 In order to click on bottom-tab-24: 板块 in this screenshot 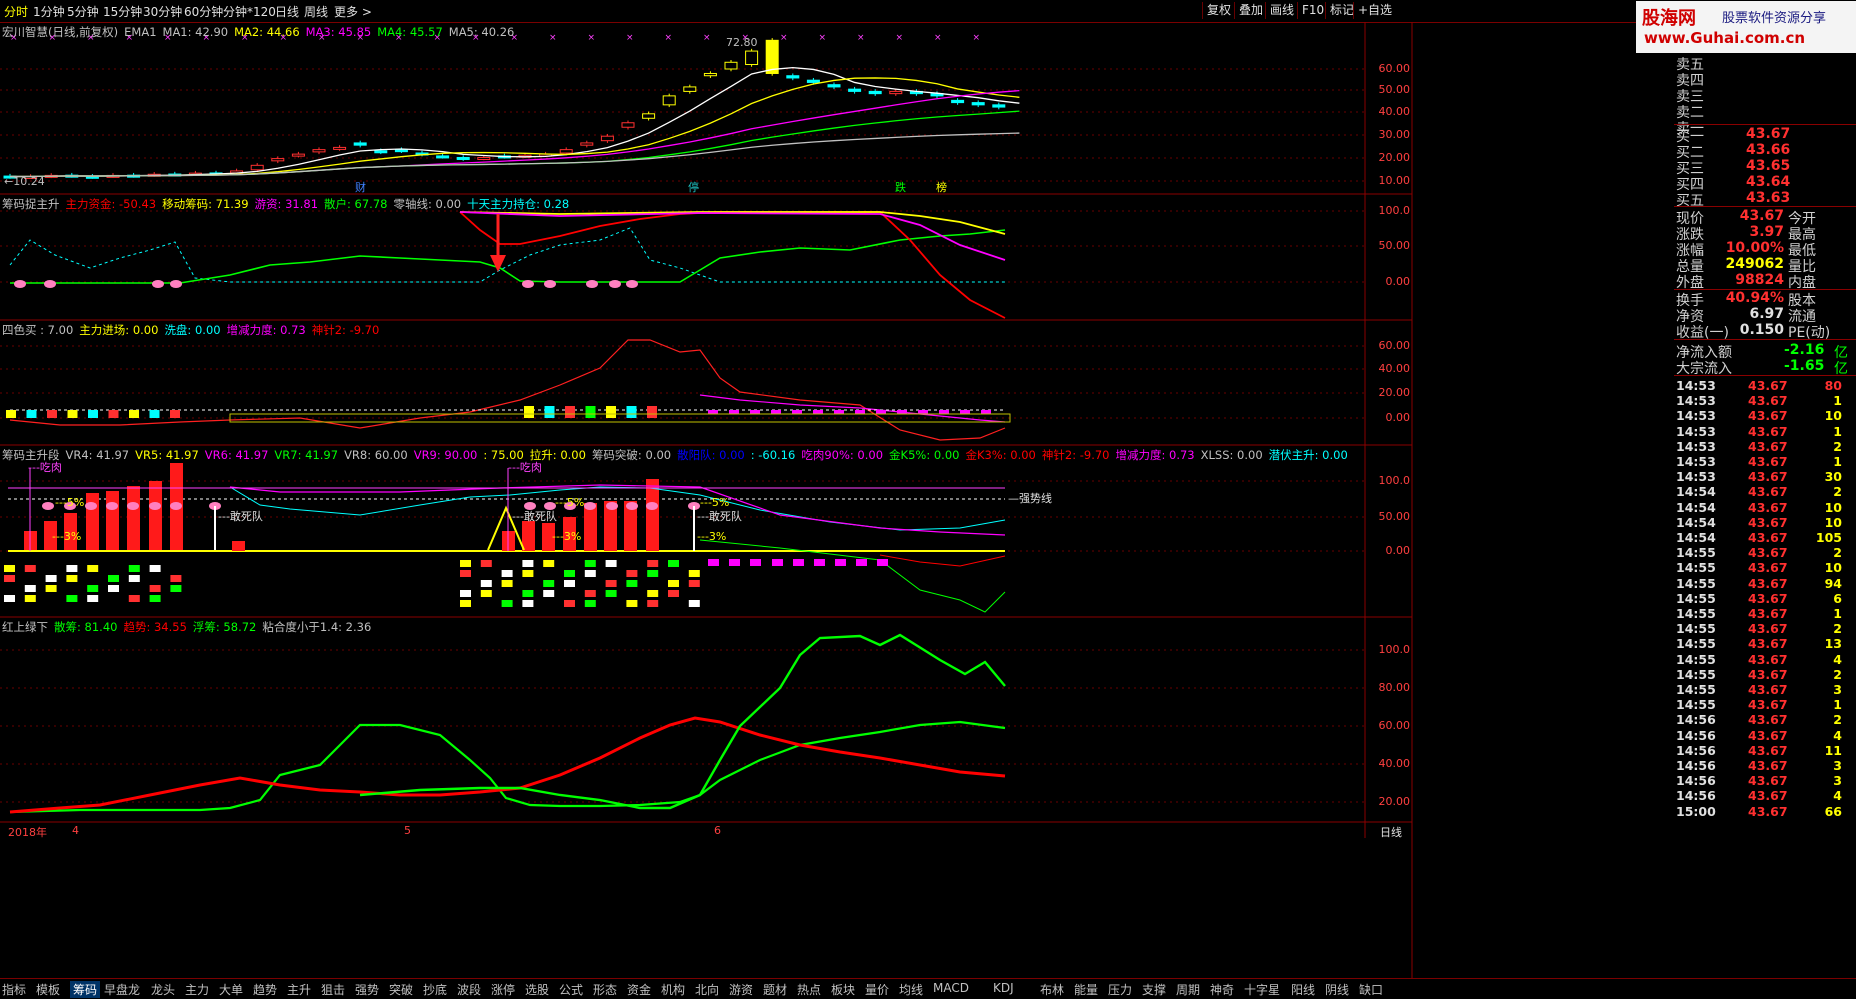, I will do `click(843, 989)`.